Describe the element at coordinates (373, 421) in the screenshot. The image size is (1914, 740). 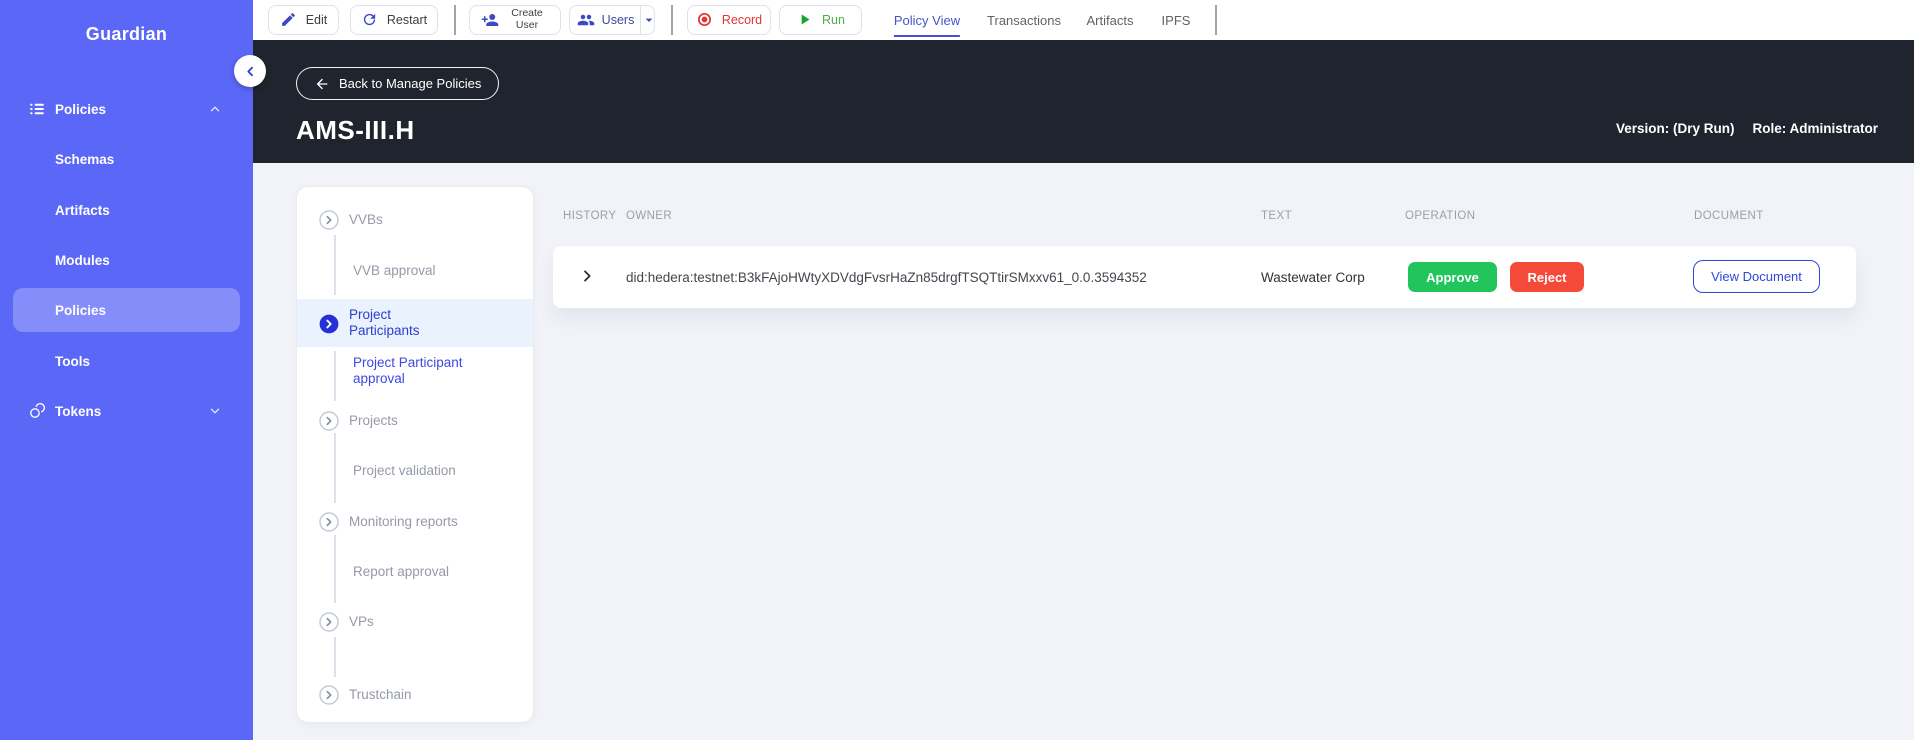
I see `tree-item-projects: Projects` at that location.